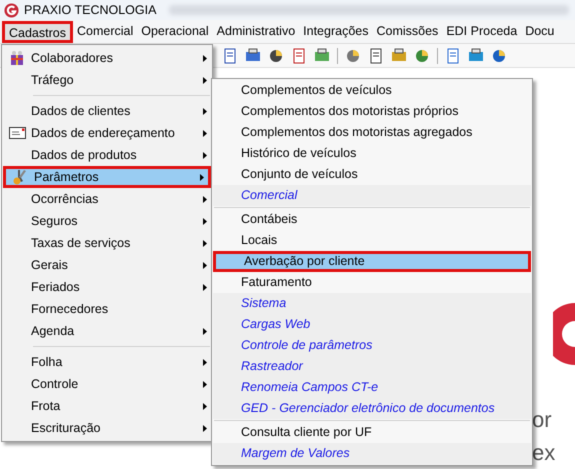 This screenshot has height=469, width=575. What do you see at coordinates (105, 31) in the screenshot?
I see `menu-bar-item: Comercial` at bounding box center [105, 31].